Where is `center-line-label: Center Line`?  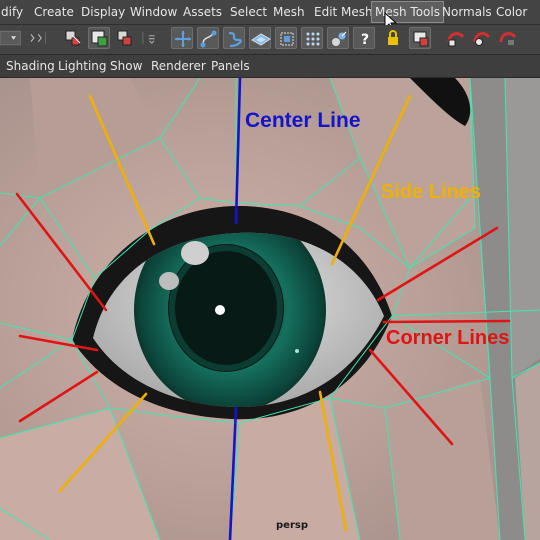 center-line-label: Center Line is located at coordinates (303, 120).